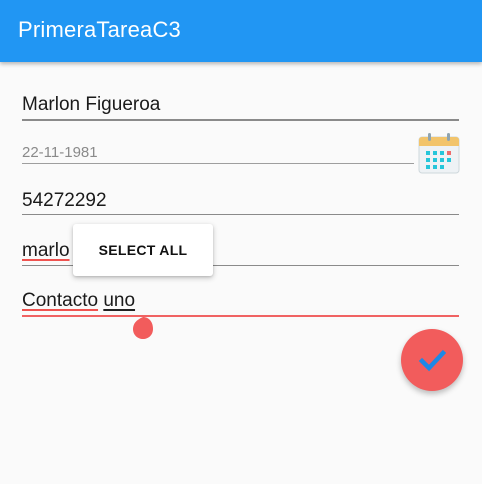 The image size is (482, 484). What do you see at coordinates (143, 328) in the screenshot?
I see `text-cursor-handle` at bounding box center [143, 328].